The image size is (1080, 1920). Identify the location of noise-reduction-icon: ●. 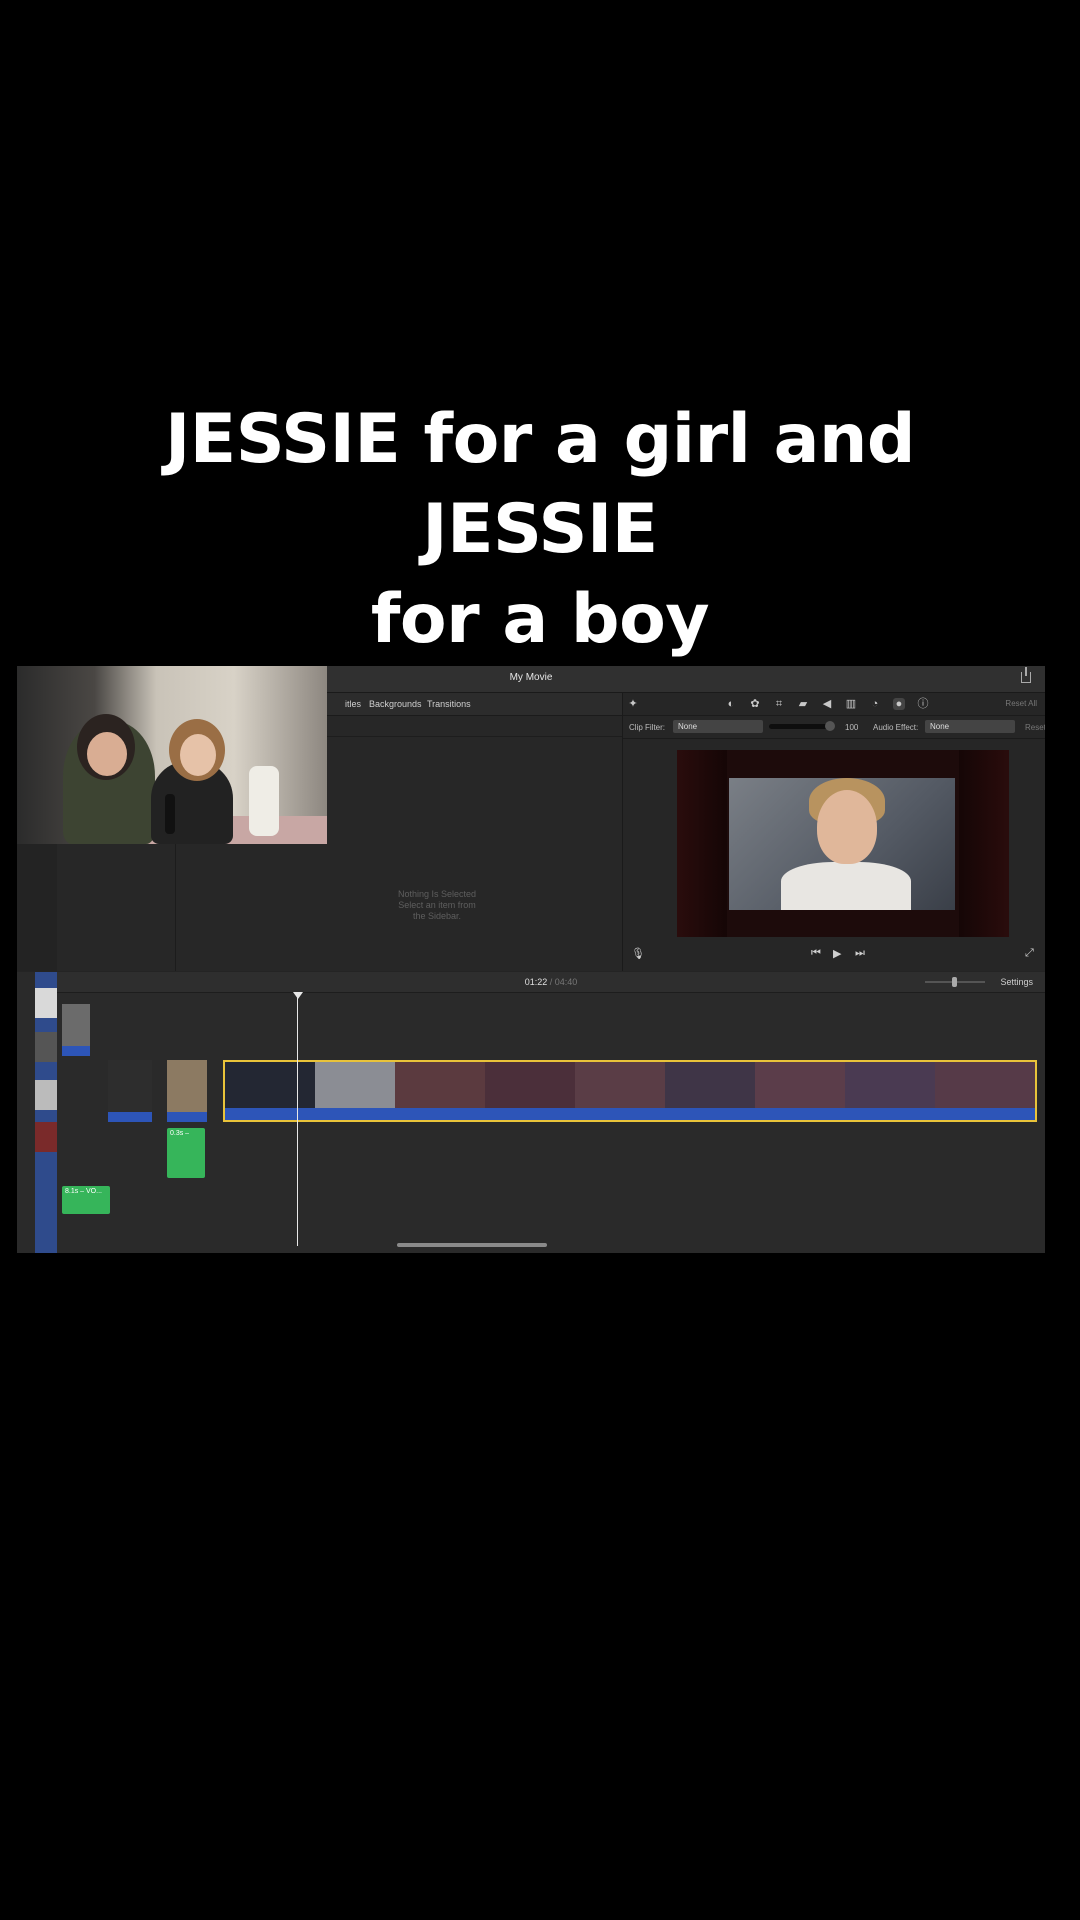
(899, 704).